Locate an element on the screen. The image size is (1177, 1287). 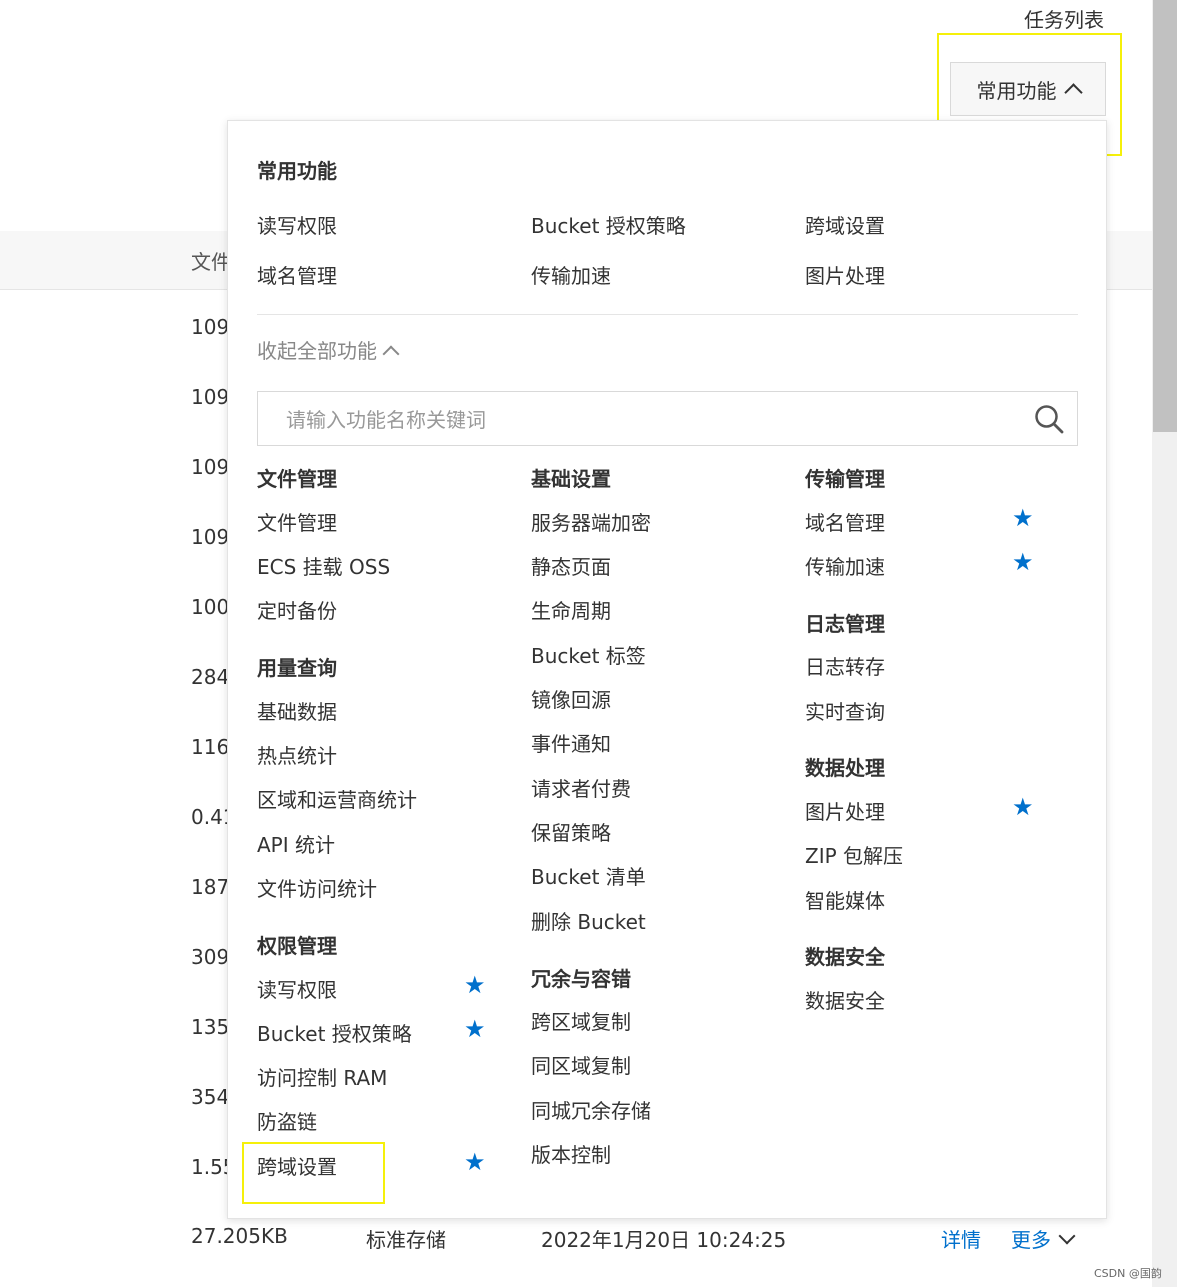
highlight-box-cors is located at coordinates (313, 1173).